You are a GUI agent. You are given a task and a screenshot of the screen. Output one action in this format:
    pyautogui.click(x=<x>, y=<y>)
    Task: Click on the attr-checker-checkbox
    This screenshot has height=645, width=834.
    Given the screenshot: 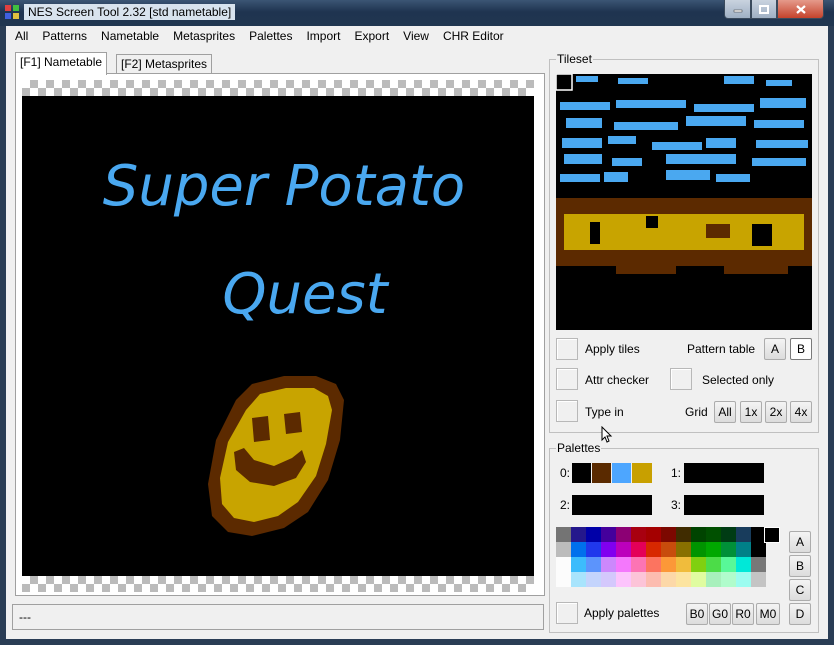 What is the action you would take?
    pyautogui.click(x=567, y=379)
    